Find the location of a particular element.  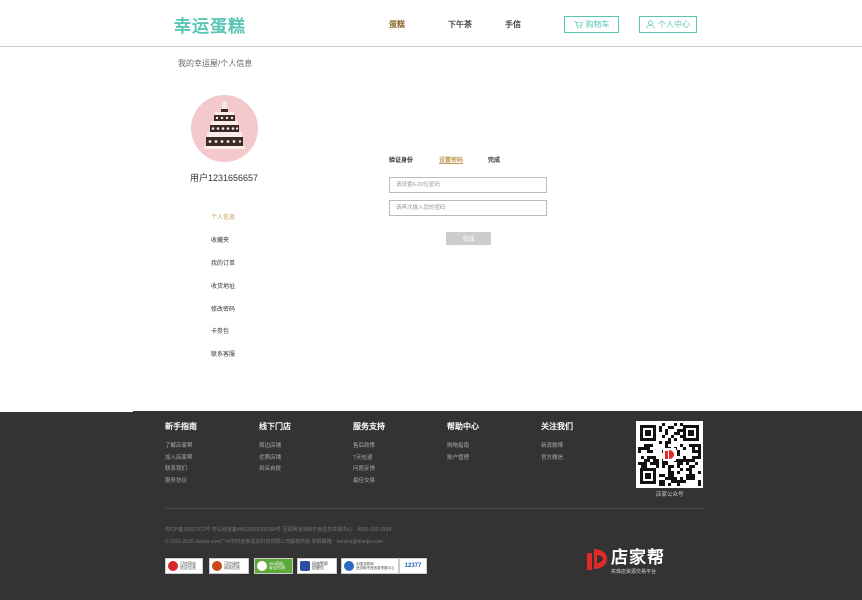

footer-col-support: 服务支持 售后政策 7天包退 问题反馈 最佳交易 is located at coordinates (369, 454).